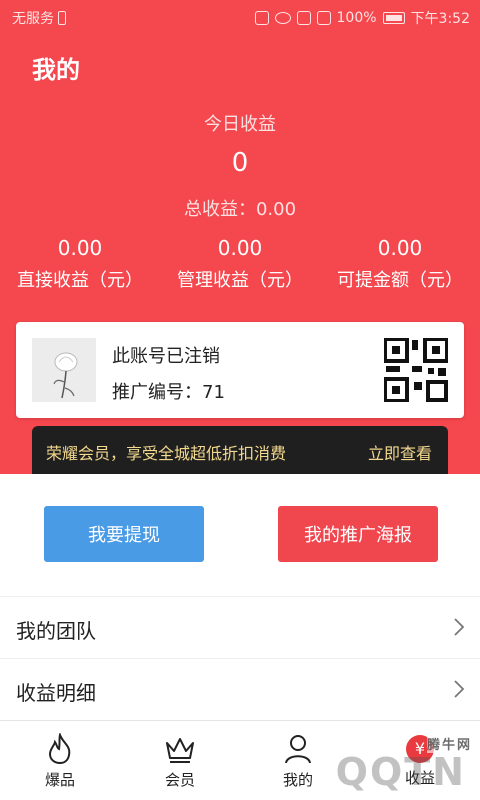 This screenshot has height=800, width=480. What do you see at coordinates (219, 209) in the screenshot?
I see `total-earnings-label: 总收益：` at bounding box center [219, 209].